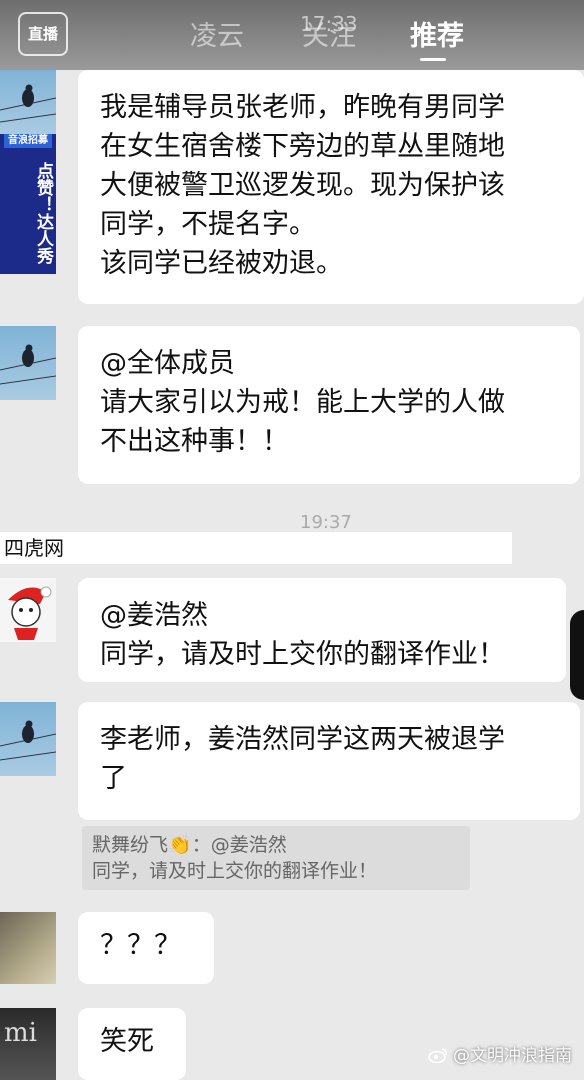 Image resolution: width=584 pixels, height=1080 pixels. What do you see at coordinates (577, 655) in the screenshot?
I see `edge-decoration` at bounding box center [577, 655].